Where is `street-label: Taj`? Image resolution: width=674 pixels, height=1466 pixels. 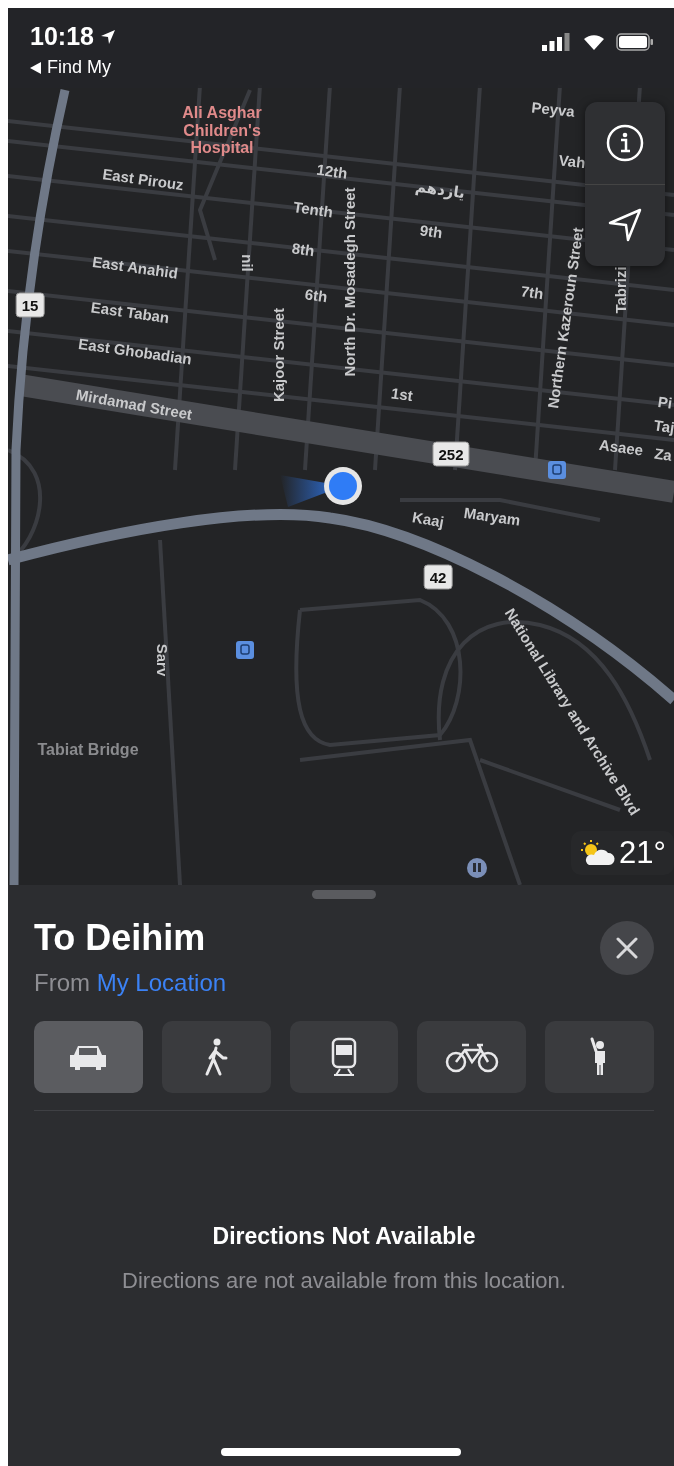
street-label: Taj is located at coordinates (663, 427).